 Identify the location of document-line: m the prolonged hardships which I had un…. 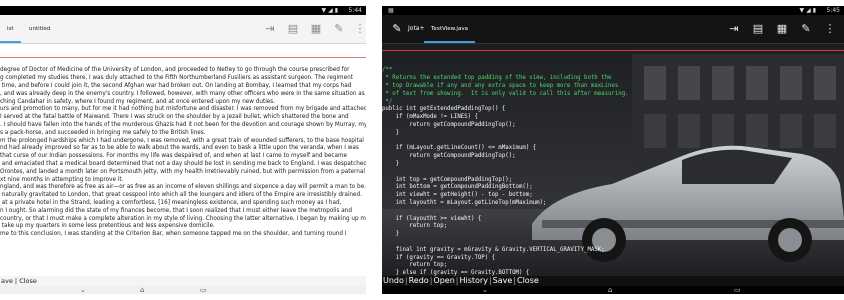
(182, 140).